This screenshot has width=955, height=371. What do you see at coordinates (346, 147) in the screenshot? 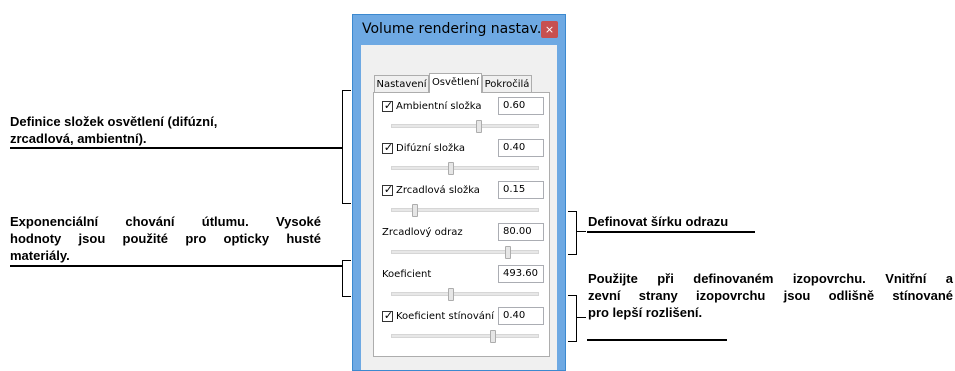
I see `lighting-bracket` at bounding box center [346, 147].